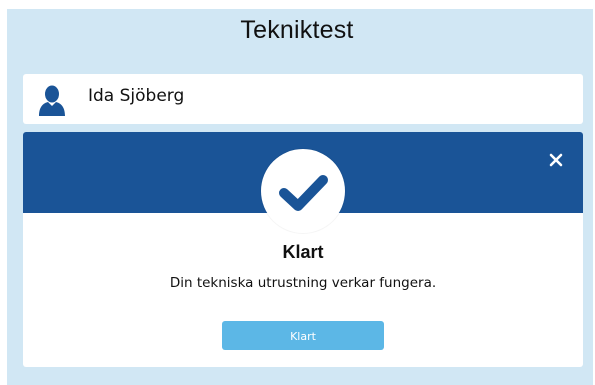 Image resolution: width=595 pixels, height=385 pixels. Describe the element at coordinates (303, 335) in the screenshot. I see `done-button: Klart` at that location.